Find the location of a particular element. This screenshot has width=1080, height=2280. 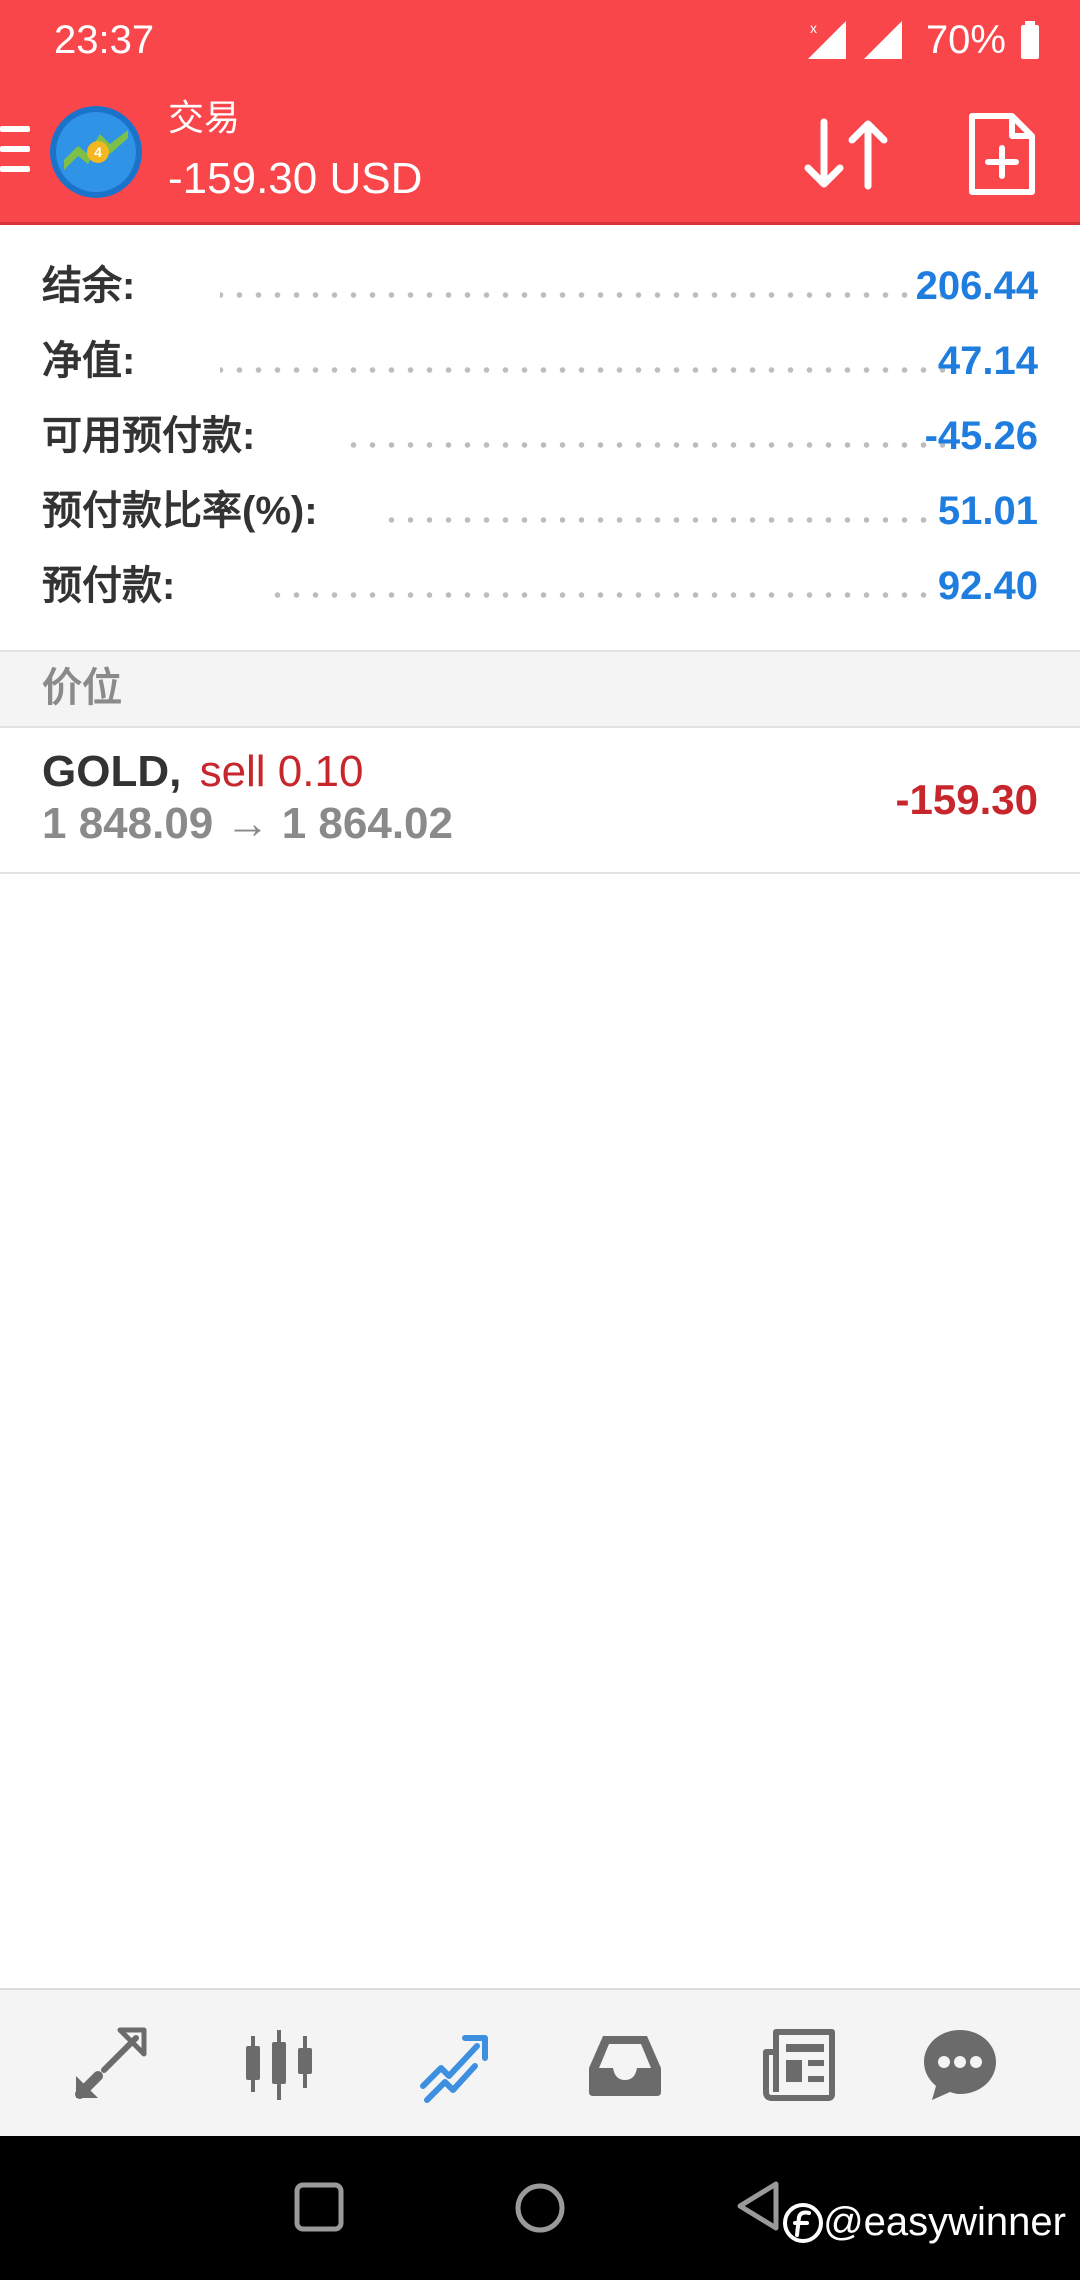

summary-label: 可用预付款: is located at coordinates (149, 436).